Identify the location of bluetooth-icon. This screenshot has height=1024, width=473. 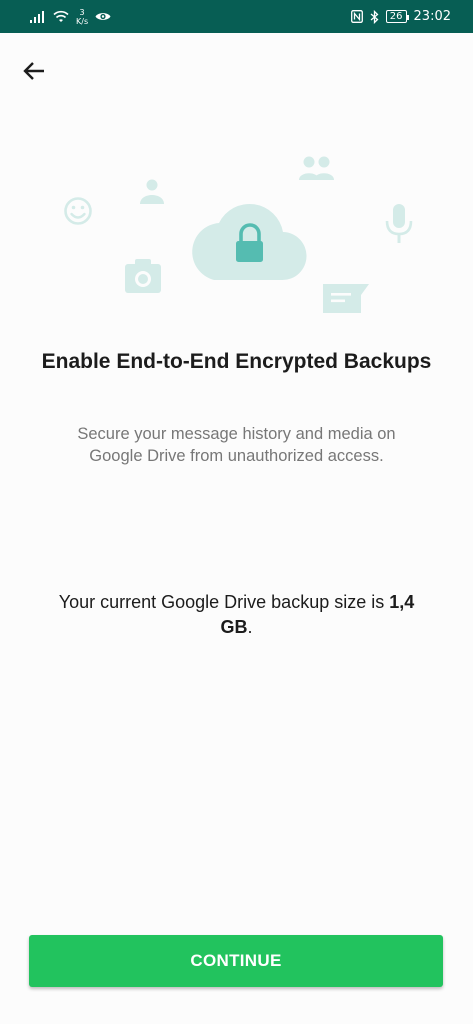
(374, 16).